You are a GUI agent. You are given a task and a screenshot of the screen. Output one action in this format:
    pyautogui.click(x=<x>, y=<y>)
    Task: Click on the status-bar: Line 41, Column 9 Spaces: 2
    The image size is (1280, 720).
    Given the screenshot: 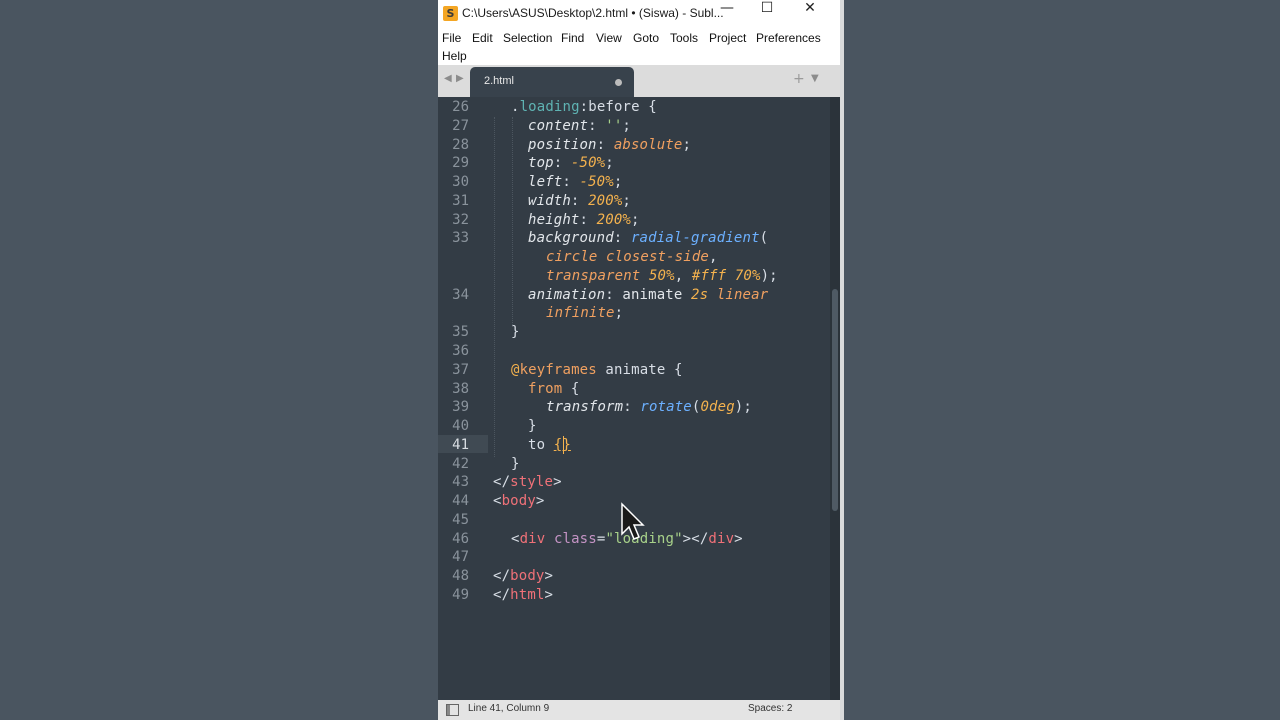 What is the action you would take?
    pyautogui.click(x=639, y=710)
    